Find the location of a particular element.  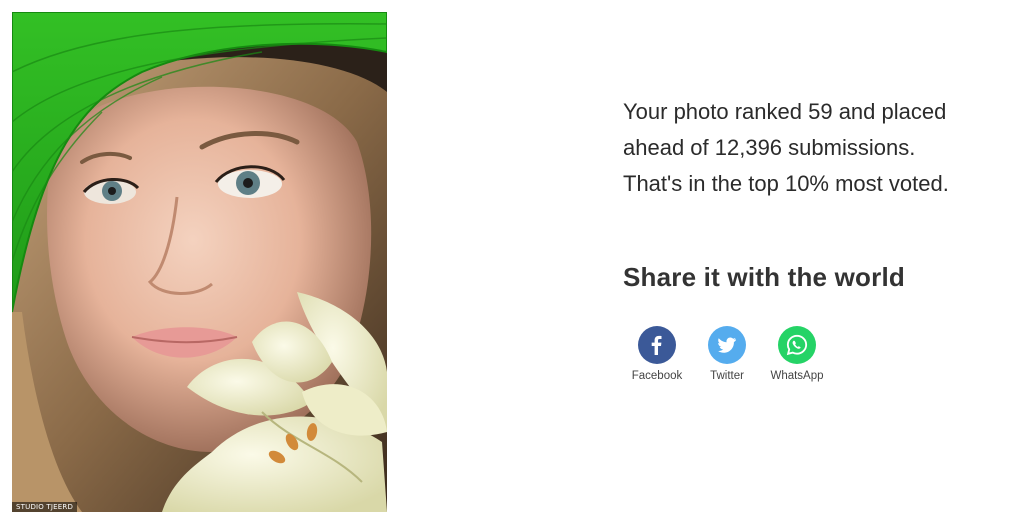

share-heading: Share it with the world is located at coordinates (764, 277).